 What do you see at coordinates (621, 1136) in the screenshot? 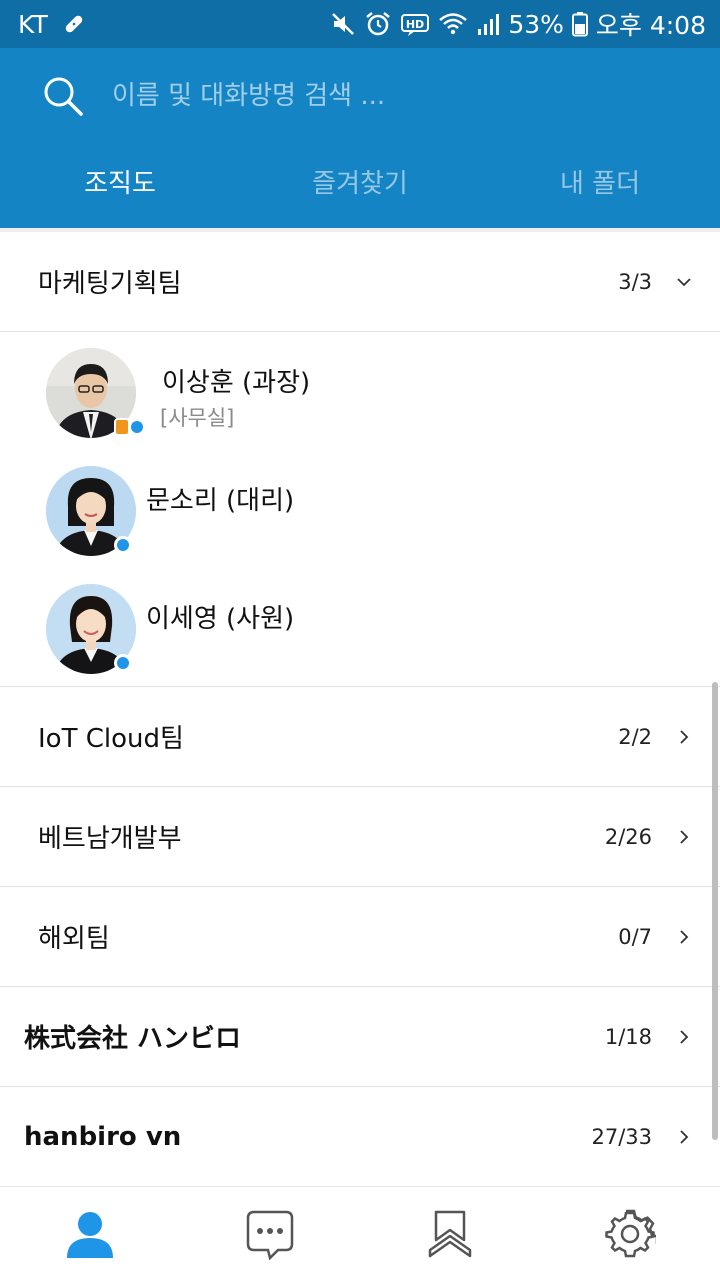
I see `group-count: 27/33` at bounding box center [621, 1136].